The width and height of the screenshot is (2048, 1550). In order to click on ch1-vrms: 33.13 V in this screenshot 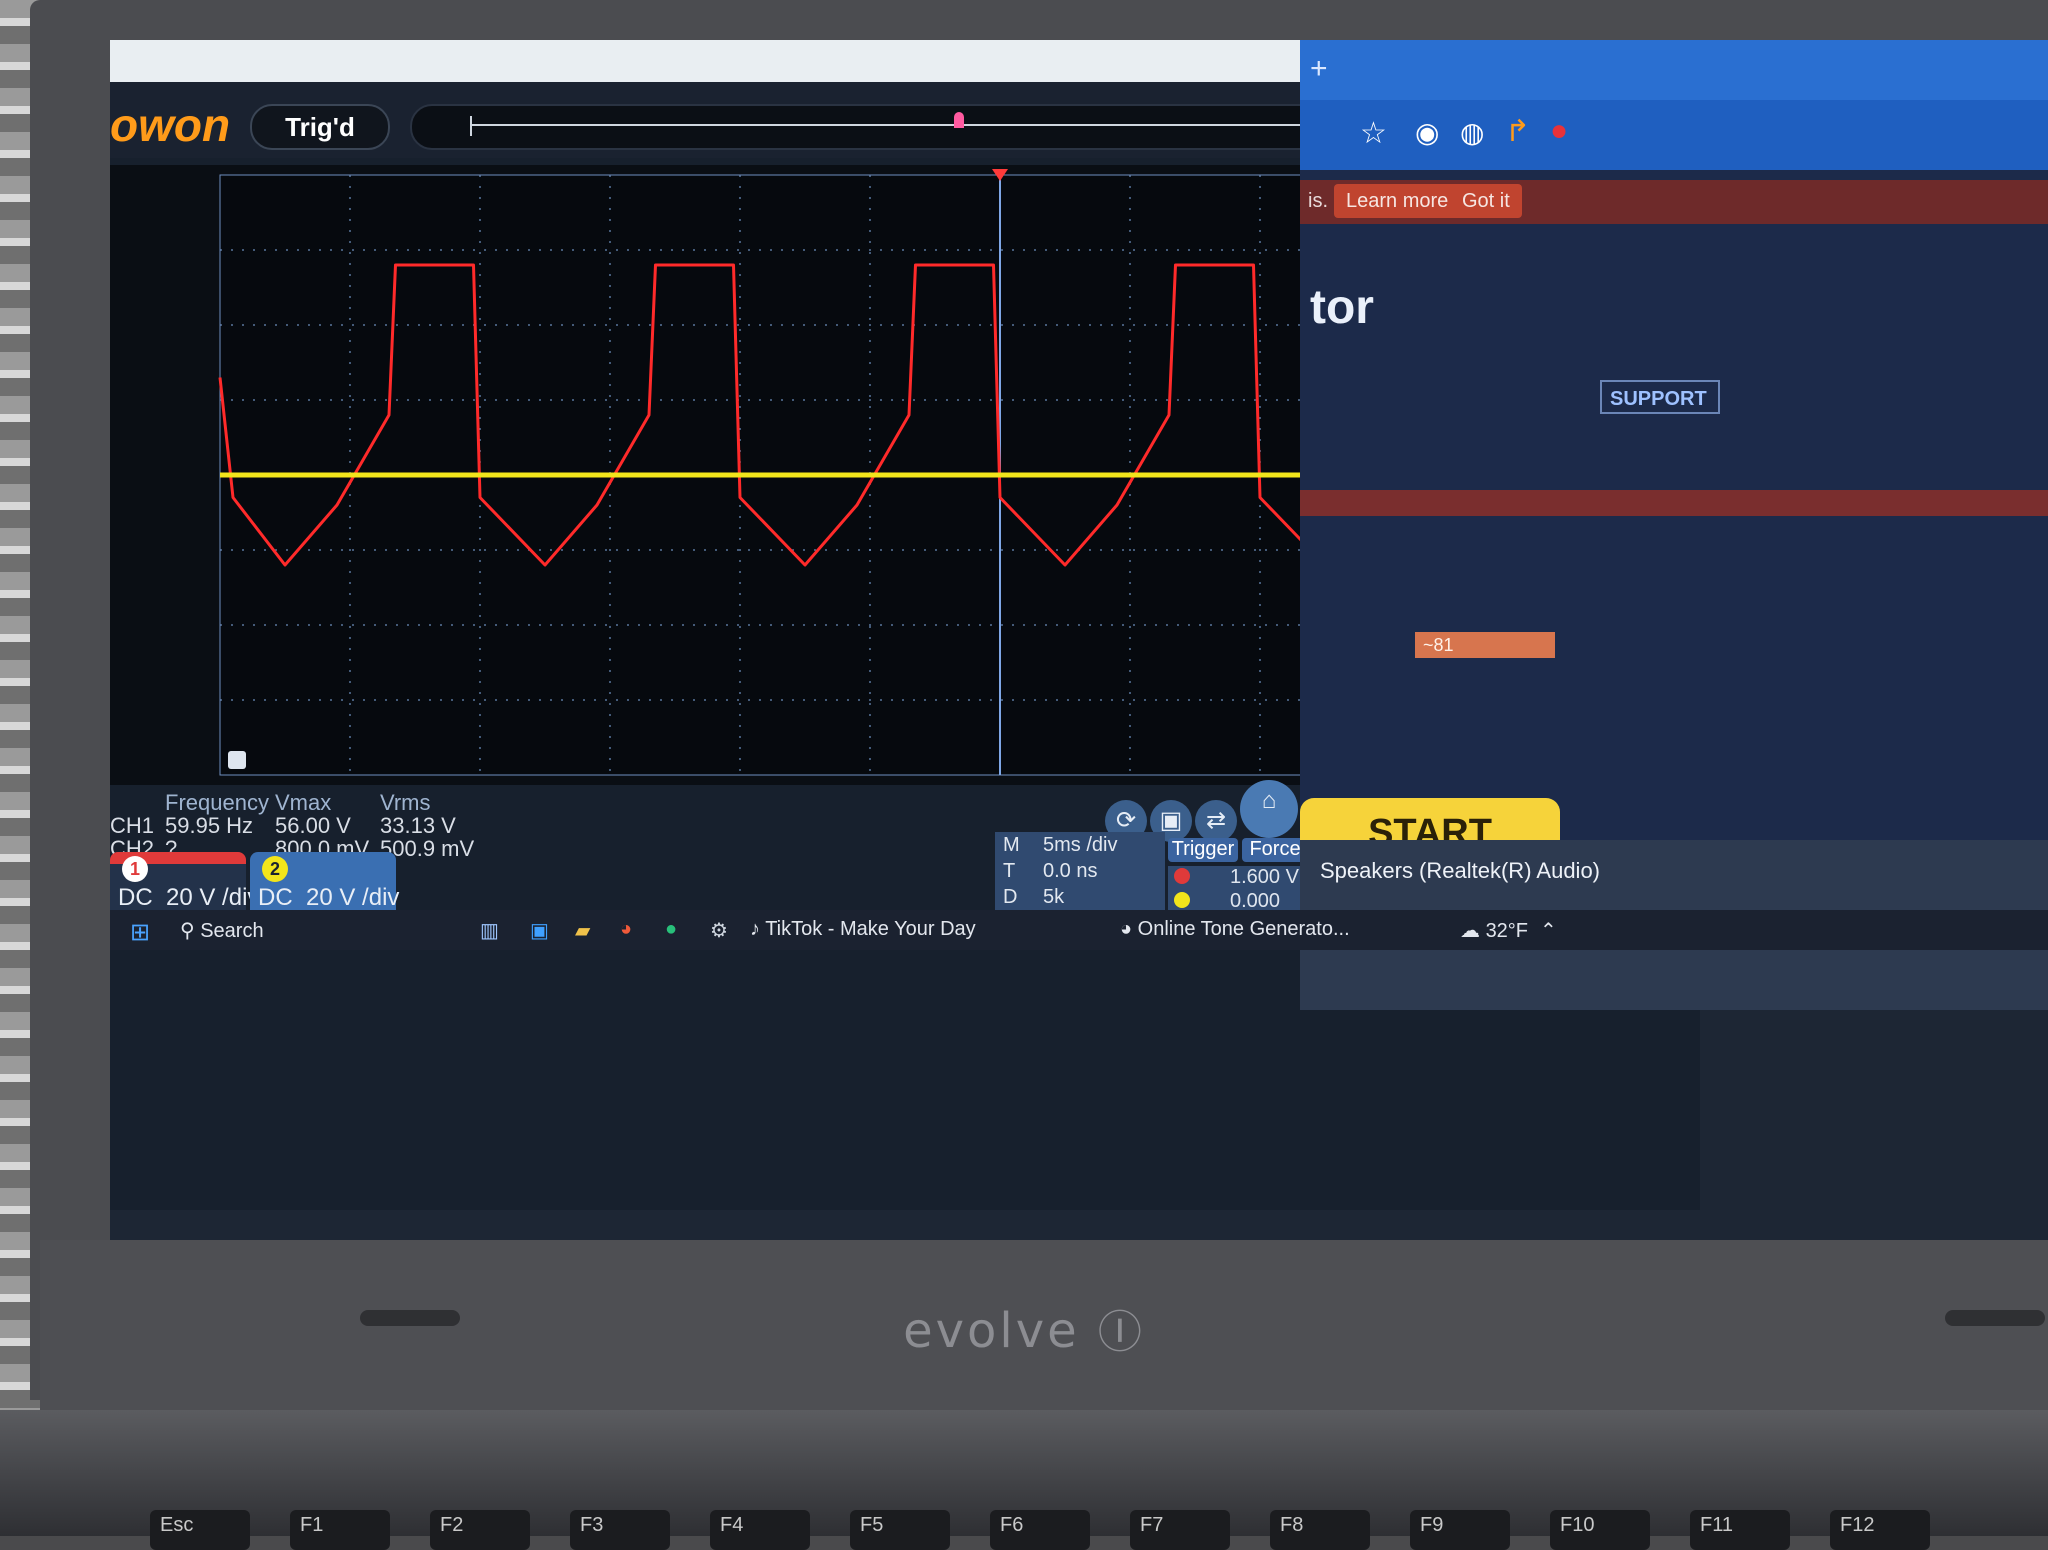, I will do `click(418, 825)`.